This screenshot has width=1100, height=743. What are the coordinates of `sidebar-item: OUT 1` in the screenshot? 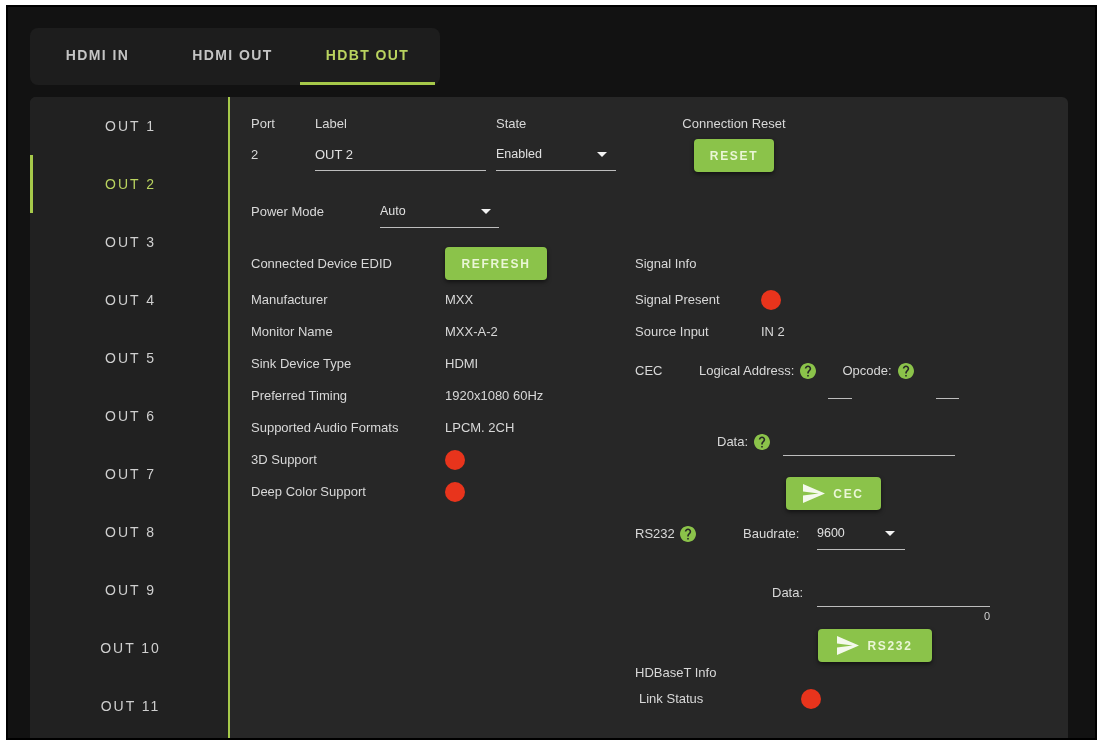 It's located at (129, 126).